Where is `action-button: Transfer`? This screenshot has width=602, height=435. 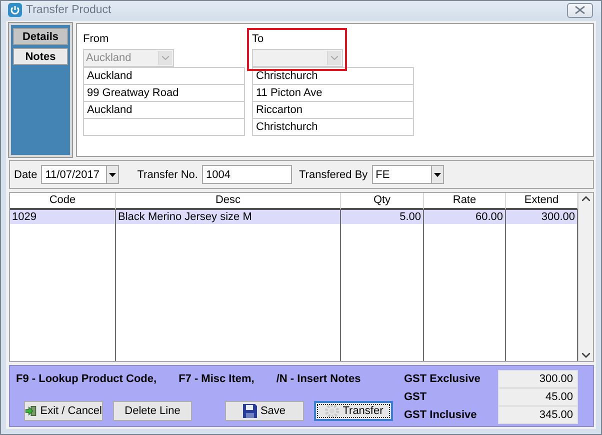 action-button: Transfer is located at coordinates (353, 411).